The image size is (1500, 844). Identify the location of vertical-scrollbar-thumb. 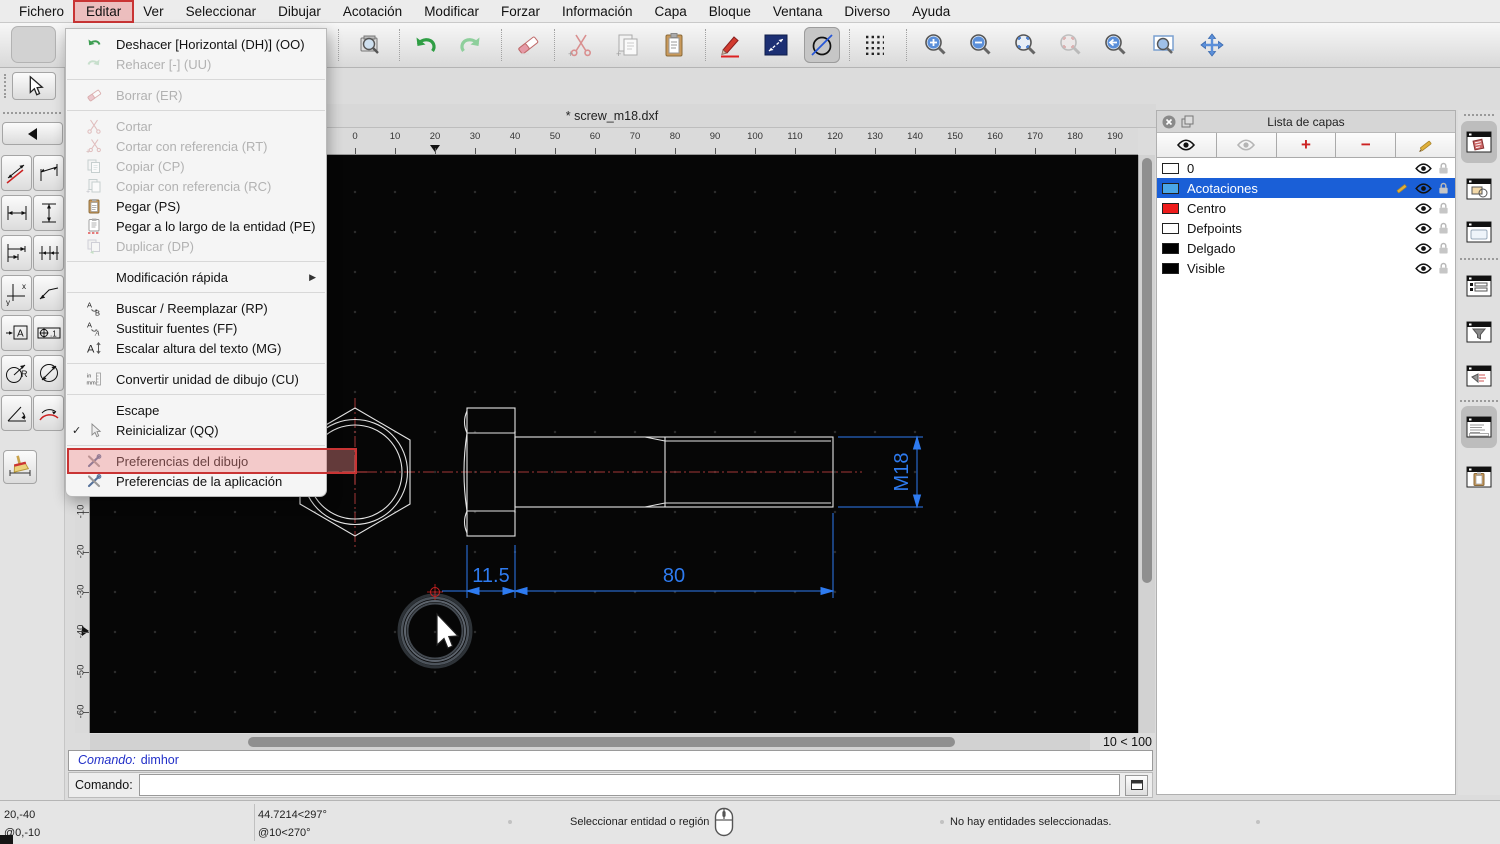
(1147, 370).